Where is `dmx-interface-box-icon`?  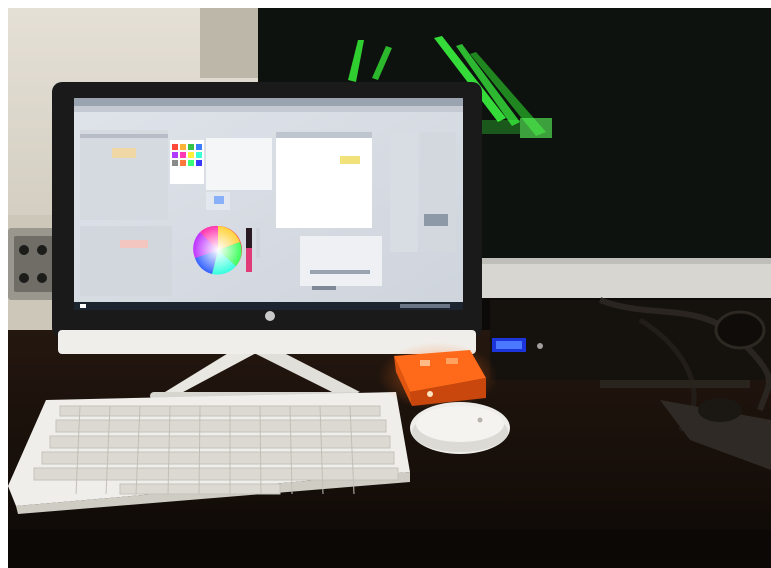 dmx-interface-box-icon is located at coordinates (438, 376).